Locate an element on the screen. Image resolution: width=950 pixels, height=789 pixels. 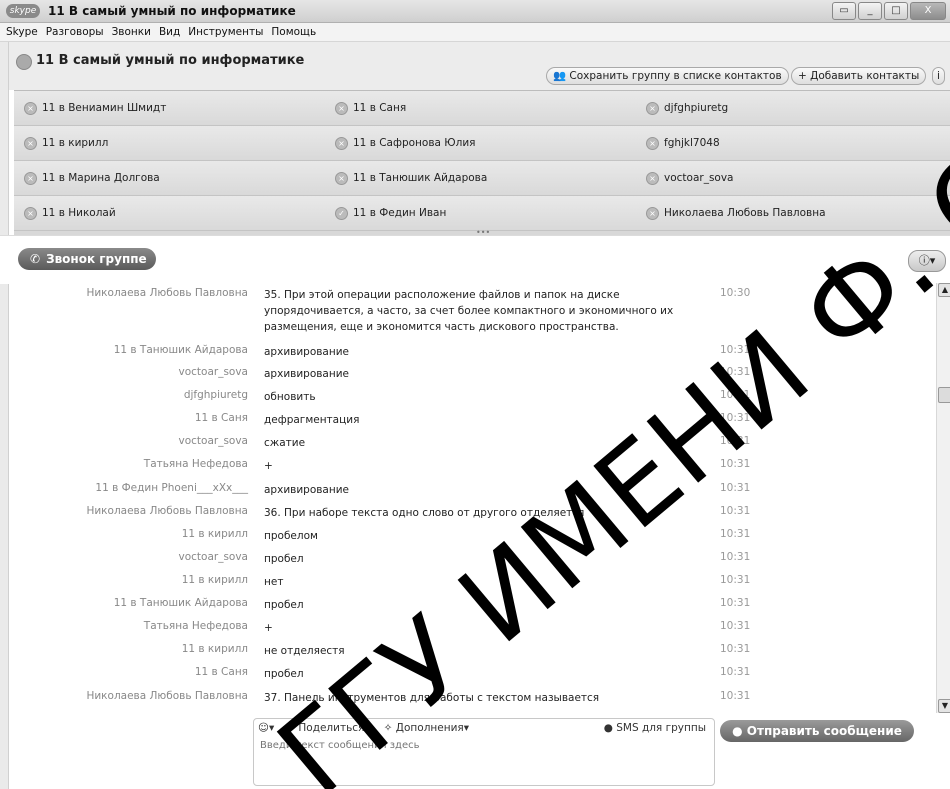
participant-cell: × 11 в Николай is located at coordinates (170, 213).